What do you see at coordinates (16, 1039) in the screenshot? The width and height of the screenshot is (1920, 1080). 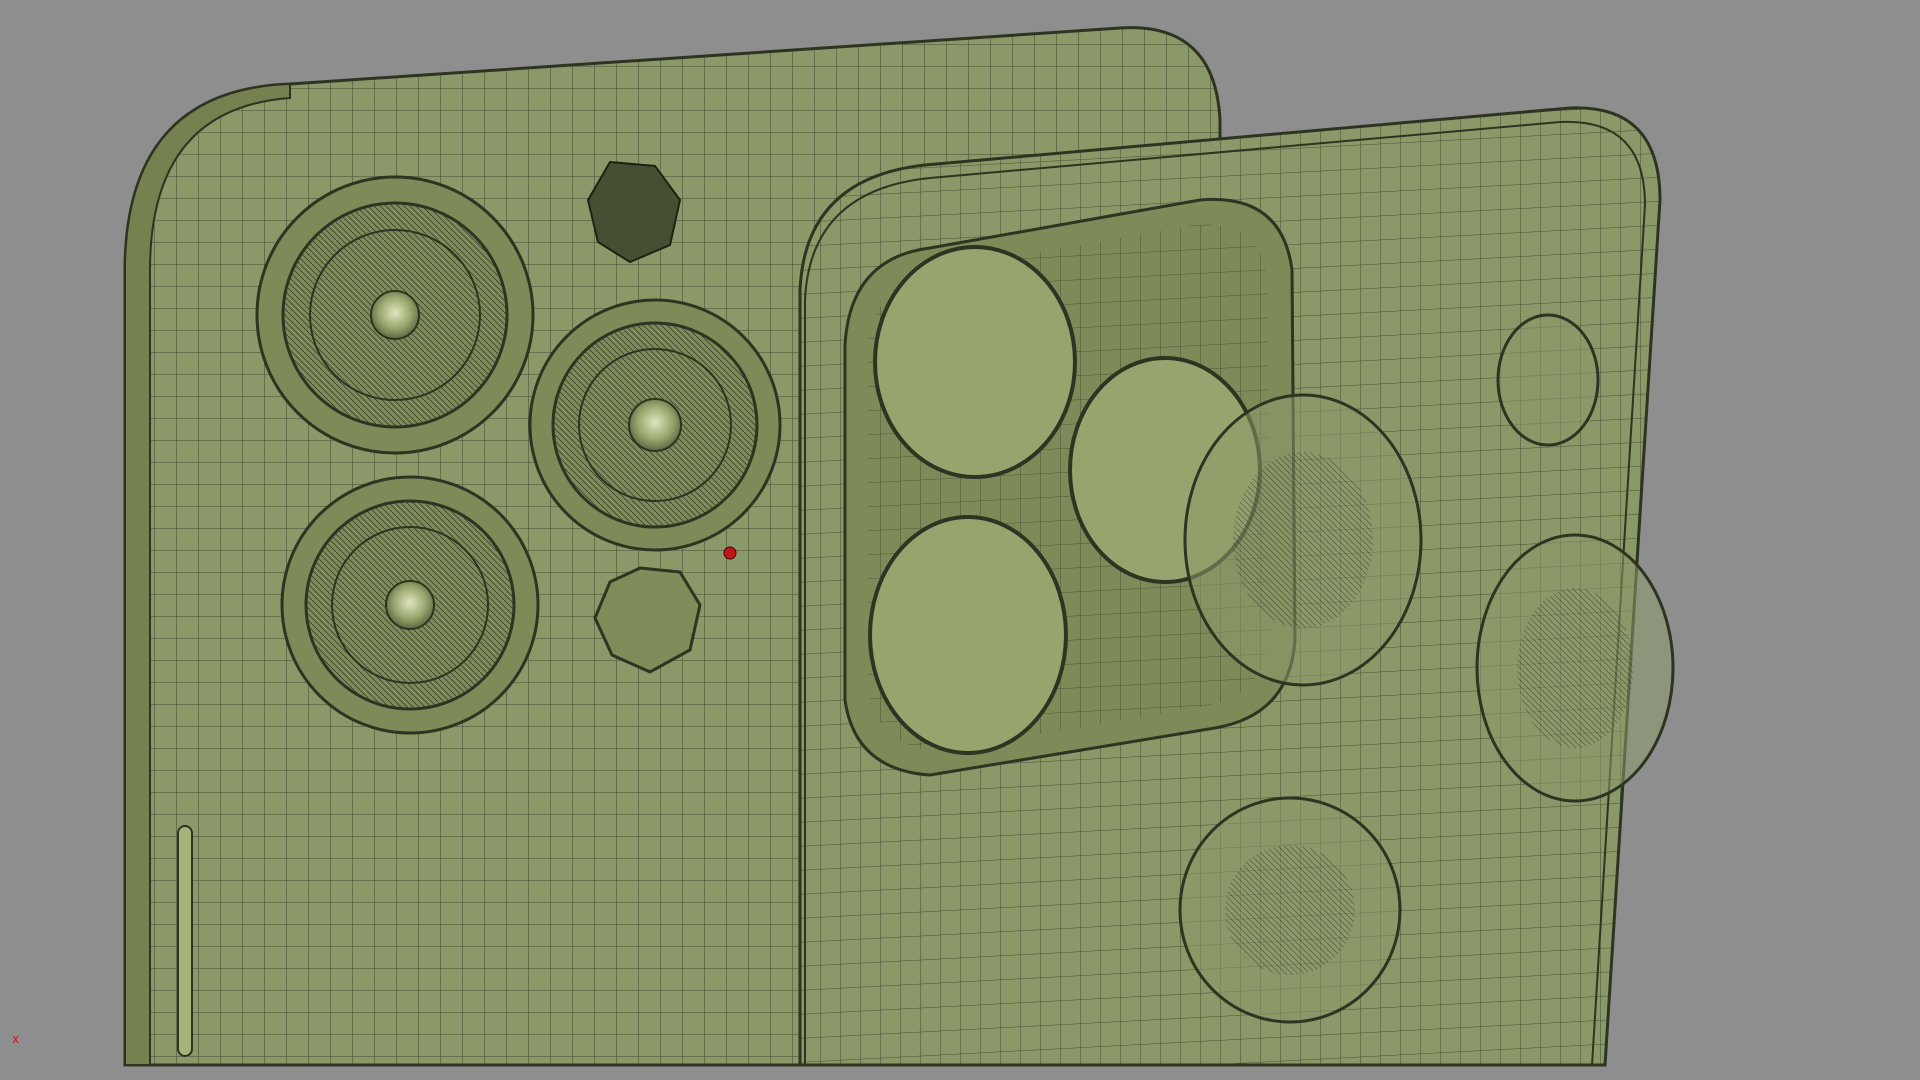 I see `axis-indicator: x` at bounding box center [16, 1039].